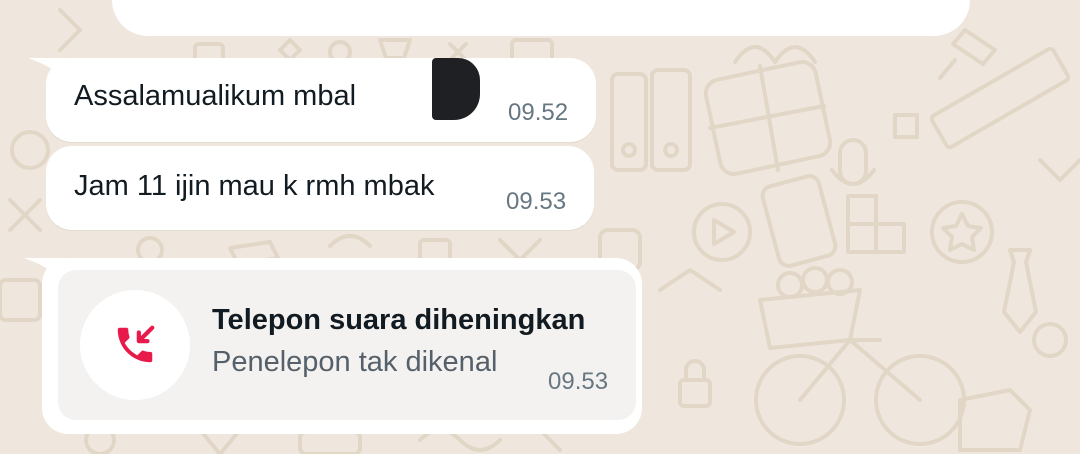  What do you see at coordinates (215, 96) in the screenshot?
I see `message-text: Assalamualikum mbal` at bounding box center [215, 96].